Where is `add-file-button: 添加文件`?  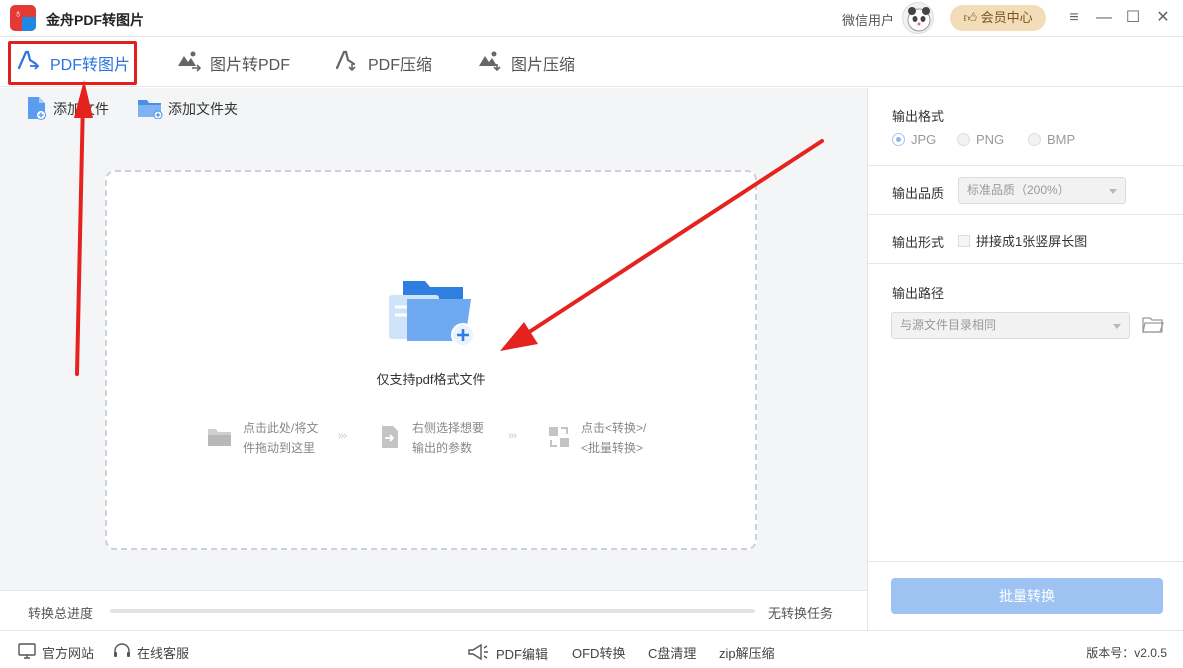 add-file-button: 添加文件 is located at coordinates (67, 109).